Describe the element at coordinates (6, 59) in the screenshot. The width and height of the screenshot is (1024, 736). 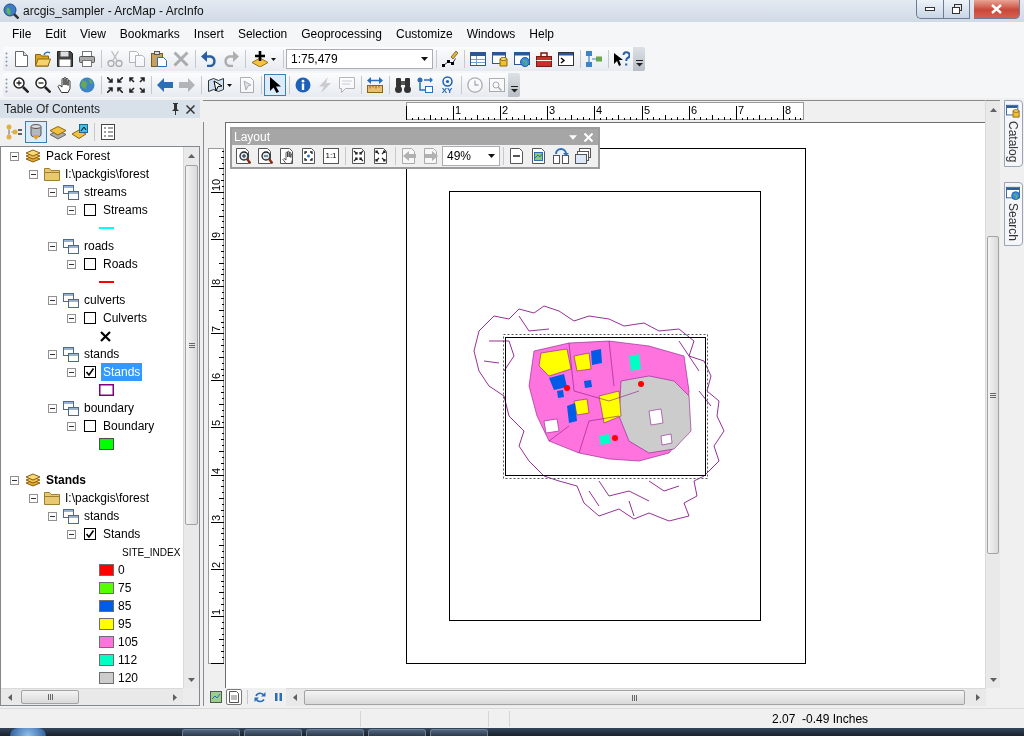
I see `dotted-grip-icon` at that location.